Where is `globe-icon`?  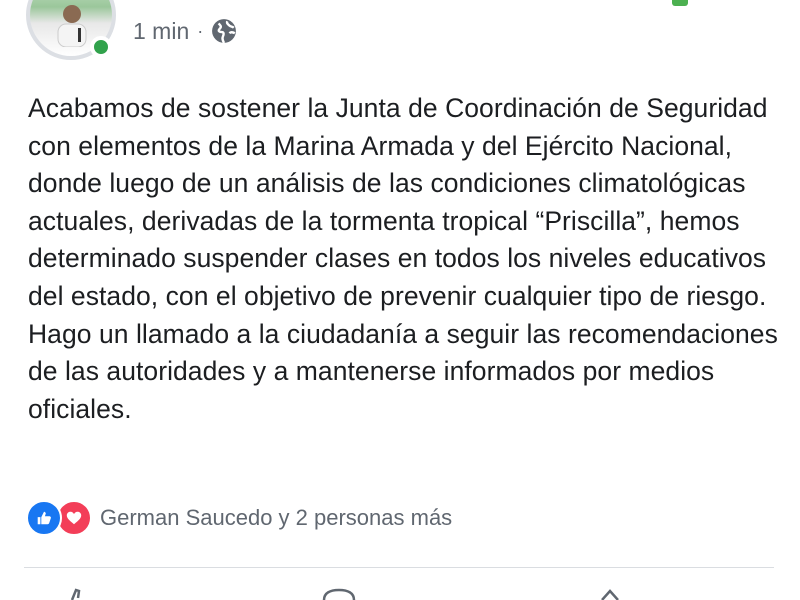
globe-icon is located at coordinates (224, 31).